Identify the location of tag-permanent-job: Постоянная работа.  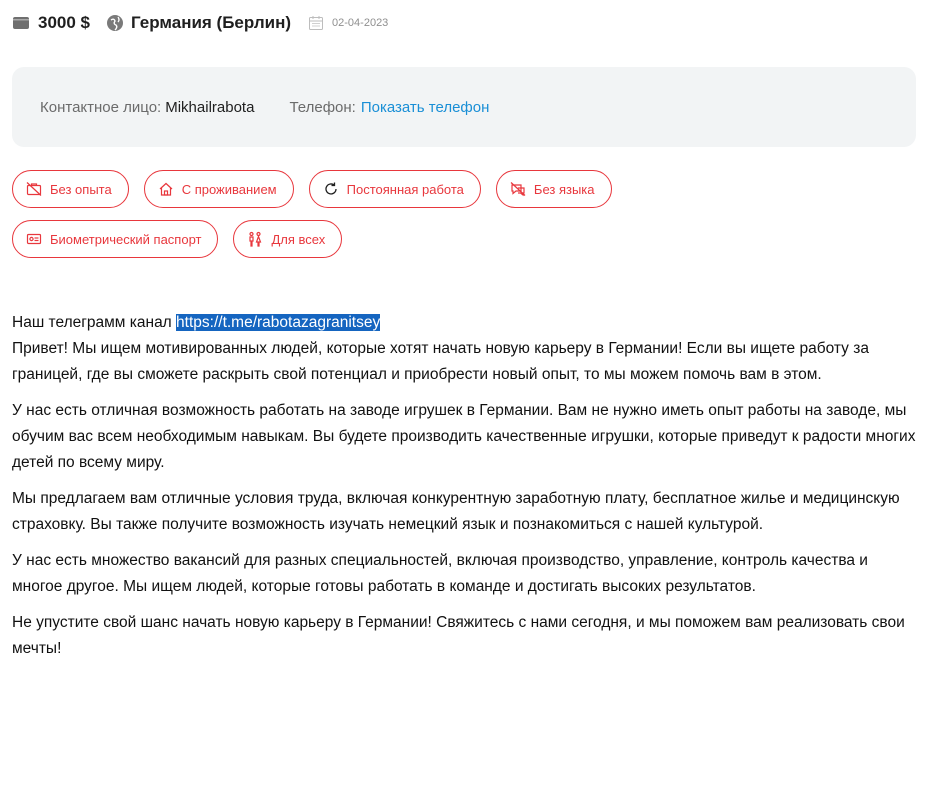
(394, 189).